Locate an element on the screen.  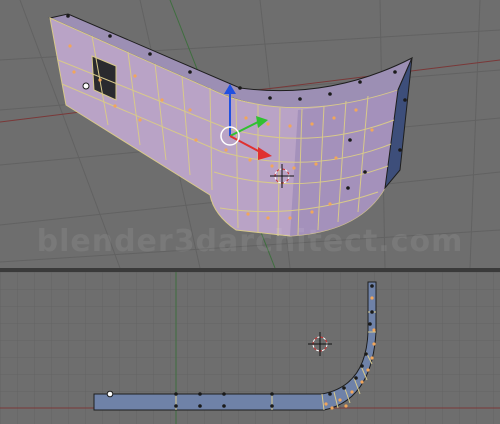
watermark-text: blender3darchitect.com is located at coordinates (250, 241).